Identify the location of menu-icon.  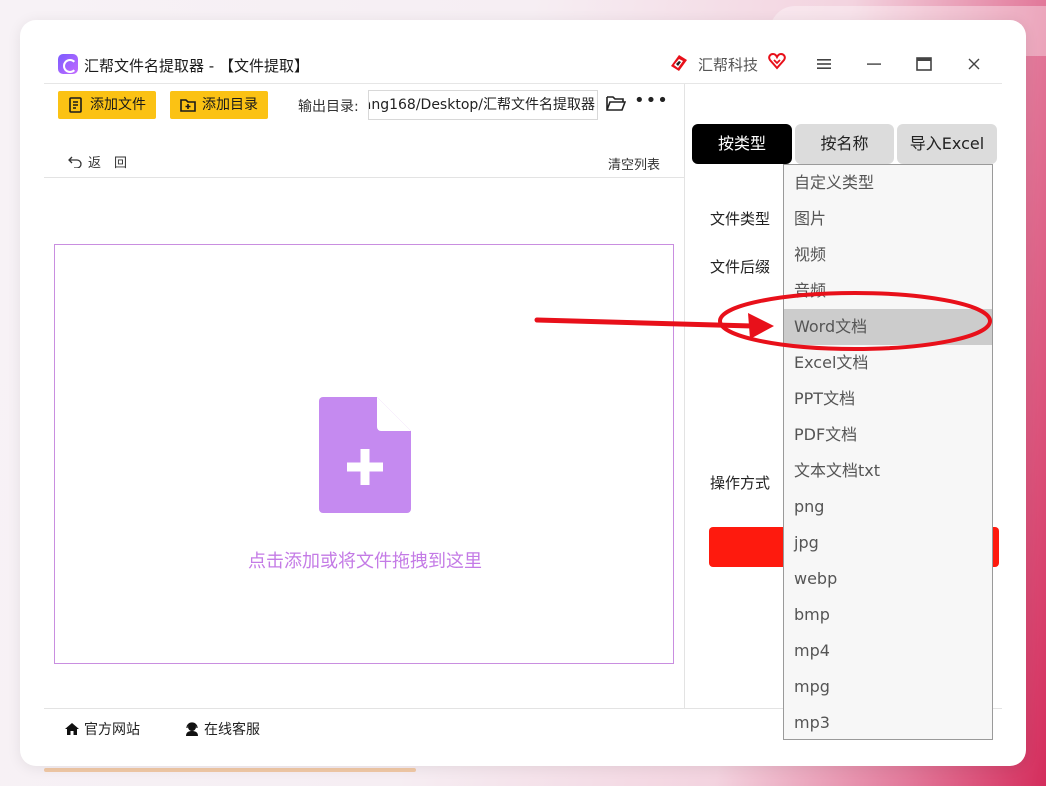
(824, 64).